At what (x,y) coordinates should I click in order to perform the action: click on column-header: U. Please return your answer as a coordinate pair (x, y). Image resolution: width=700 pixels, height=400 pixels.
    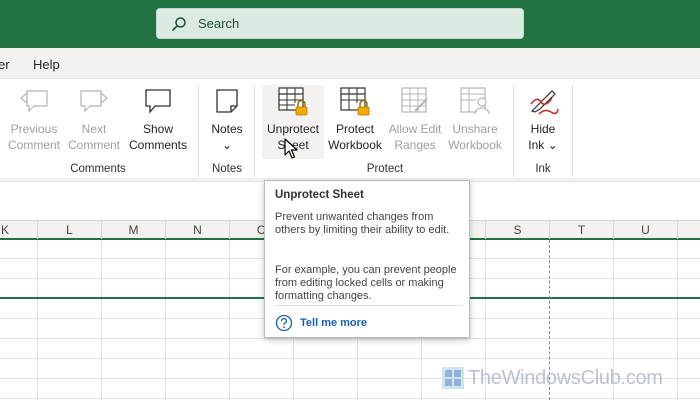
    Looking at the image, I should click on (646, 230).